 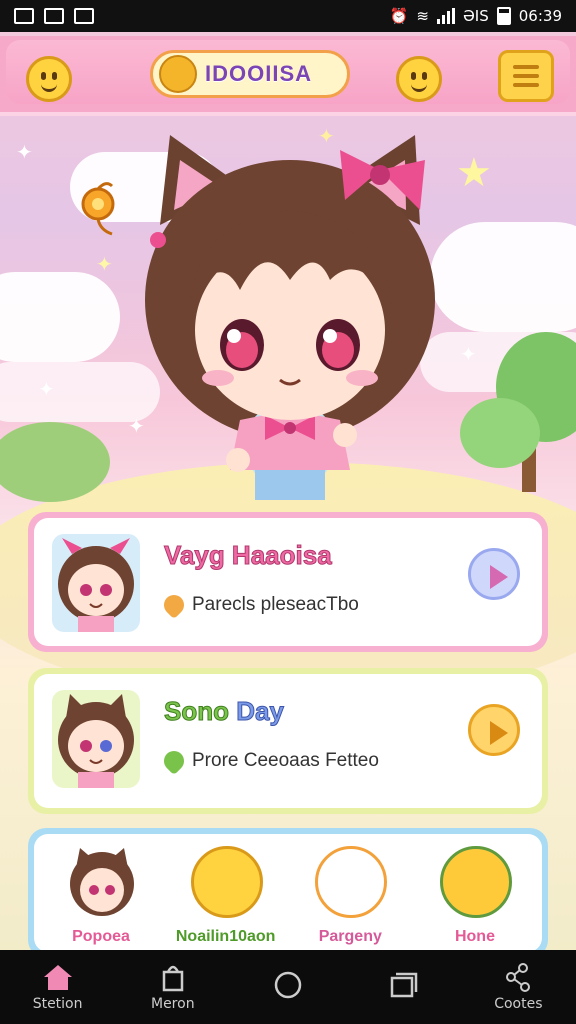 I want to click on bottom-nav-bar: Stetion Meron Cootes, so click(x=288, y=987).